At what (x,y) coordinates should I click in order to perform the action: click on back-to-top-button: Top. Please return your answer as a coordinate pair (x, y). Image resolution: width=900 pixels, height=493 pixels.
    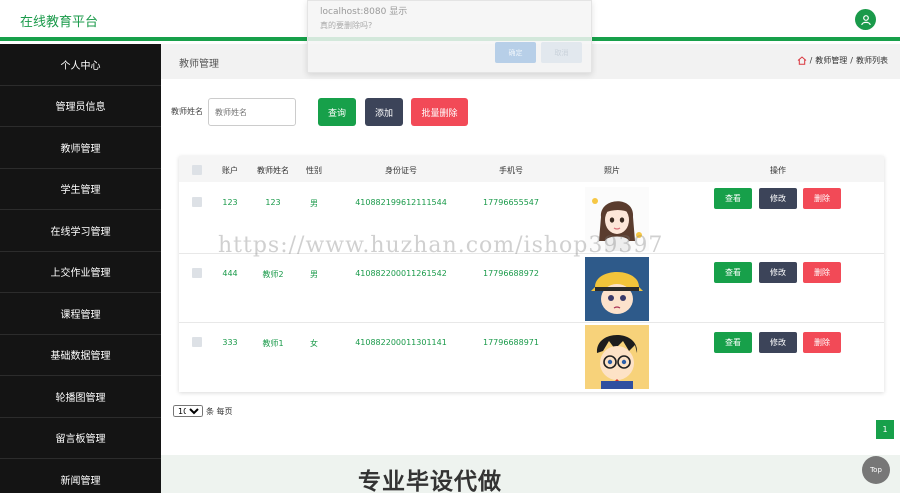
    Looking at the image, I should click on (876, 470).